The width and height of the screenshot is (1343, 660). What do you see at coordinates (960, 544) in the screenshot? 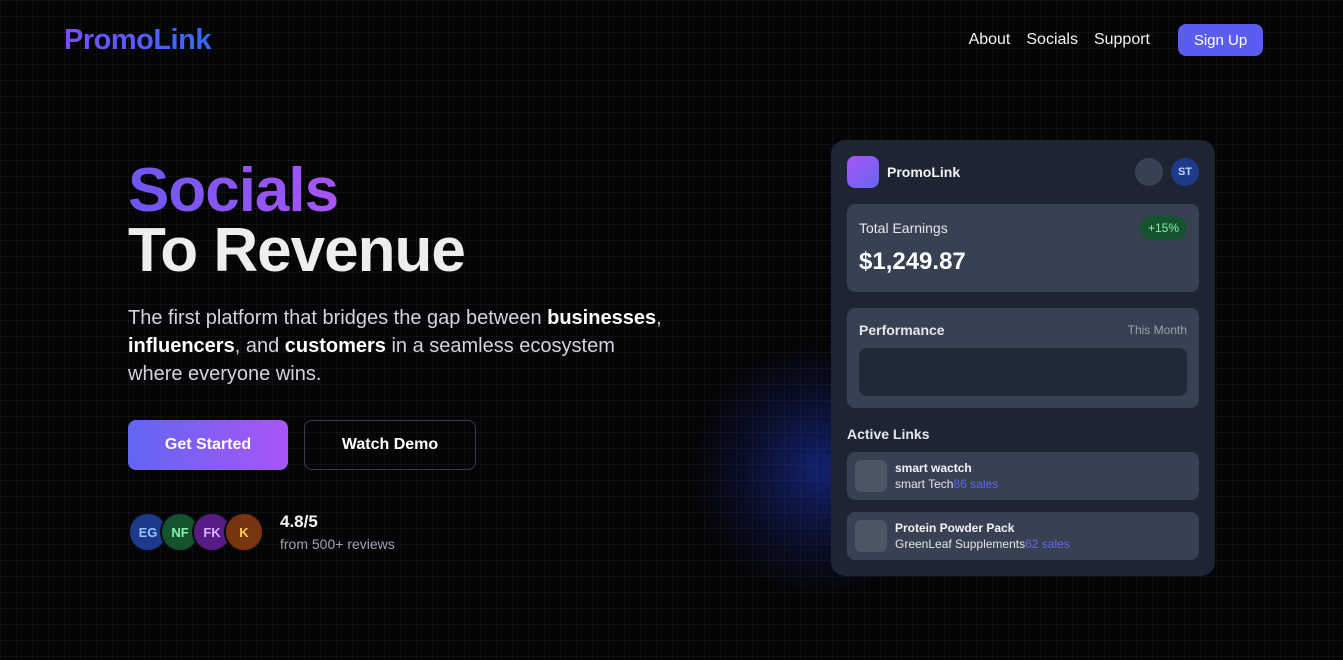
I see `vendor-name: GreenLeaf Supplements` at bounding box center [960, 544].